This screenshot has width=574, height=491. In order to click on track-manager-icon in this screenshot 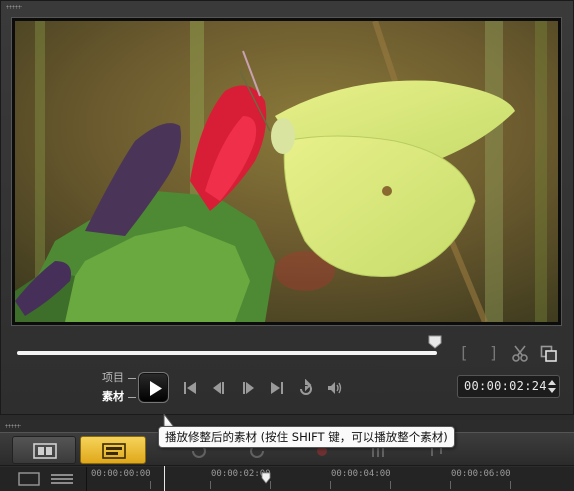, I will do `click(29, 479)`.